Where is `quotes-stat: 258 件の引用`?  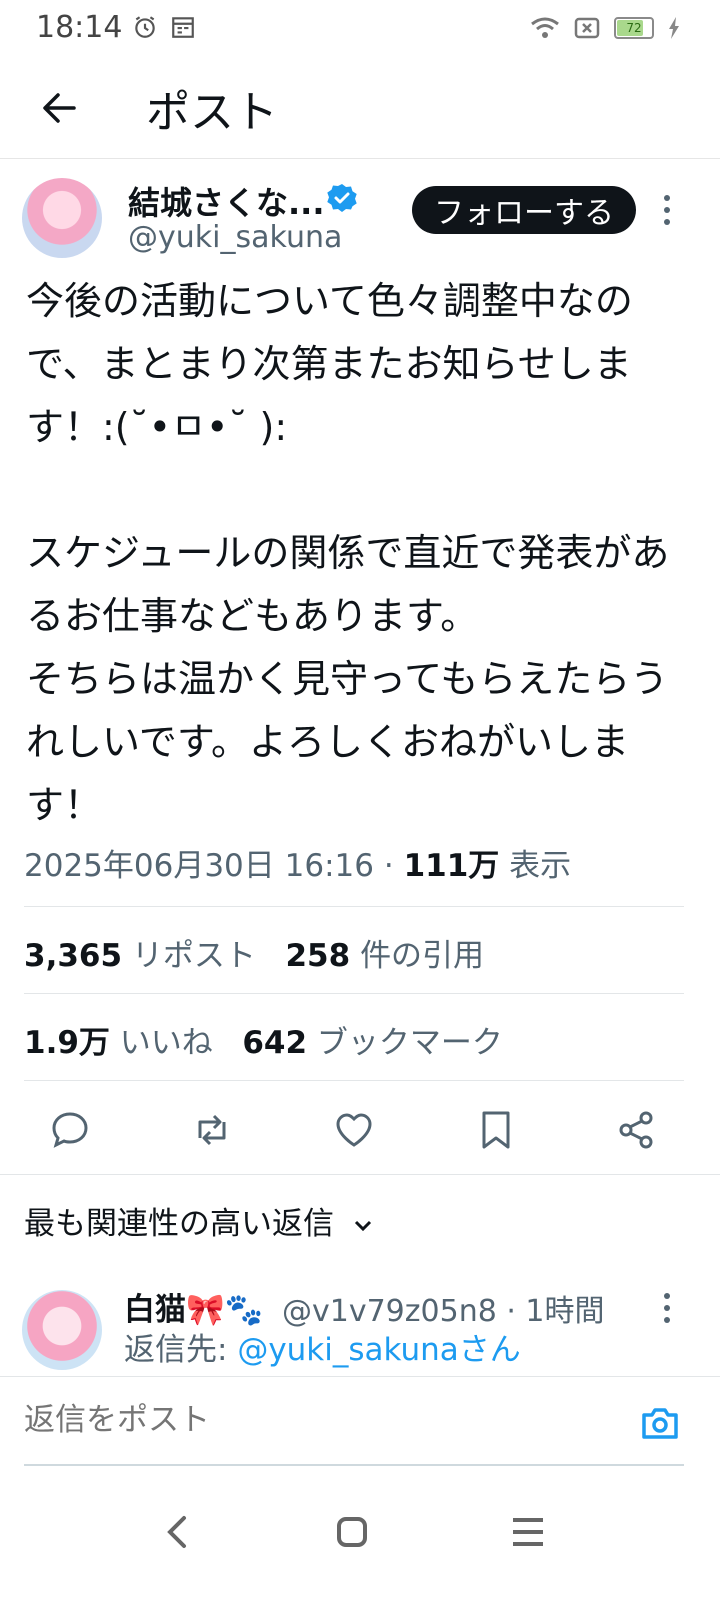 quotes-stat: 258 件の引用 is located at coordinates (384, 956).